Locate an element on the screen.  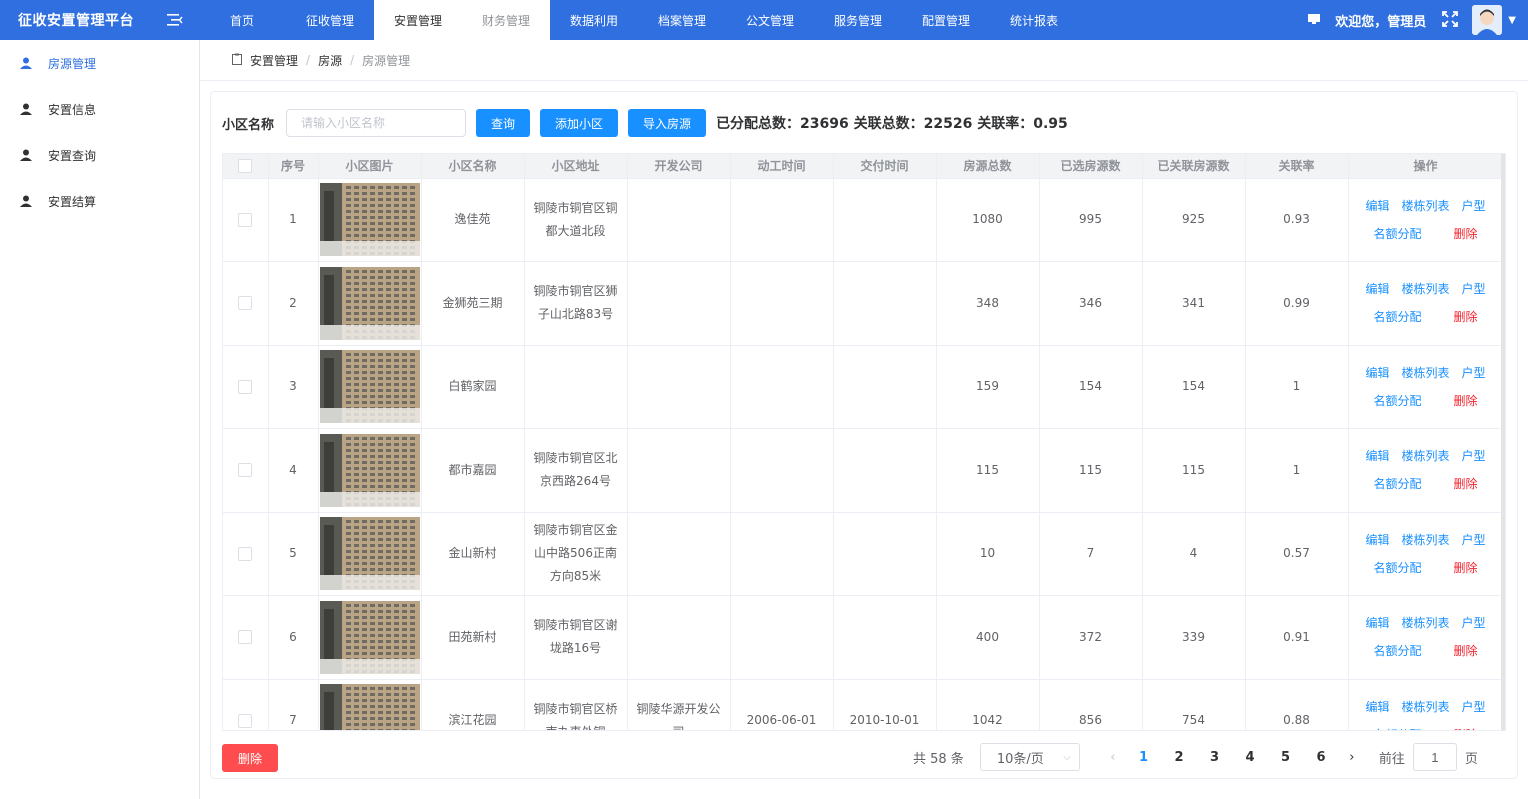
nav-item: 档案管理 is located at coordinates (682, 20).